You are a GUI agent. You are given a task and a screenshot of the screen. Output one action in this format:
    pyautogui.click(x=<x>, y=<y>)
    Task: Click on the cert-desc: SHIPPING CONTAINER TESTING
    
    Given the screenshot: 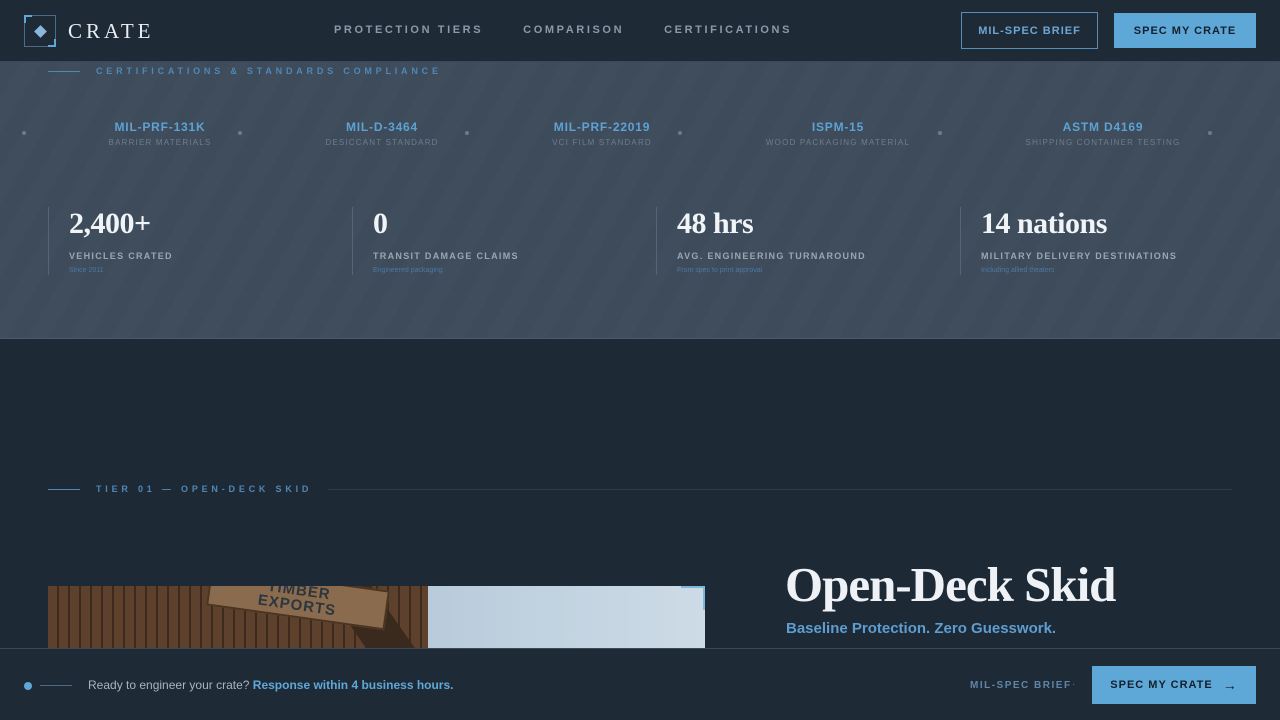 What is the action you would take?
    pyautogui.click(x=1103, y=142)
    